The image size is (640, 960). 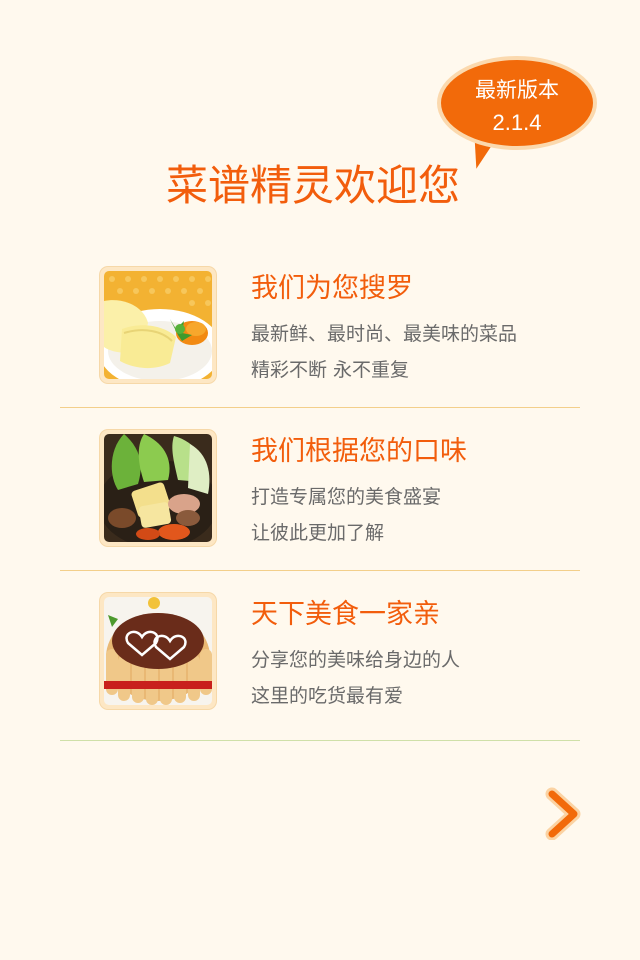 I want to click on welcome-title: 菜谱精灵欢迎您, so click(x=312, y=185).